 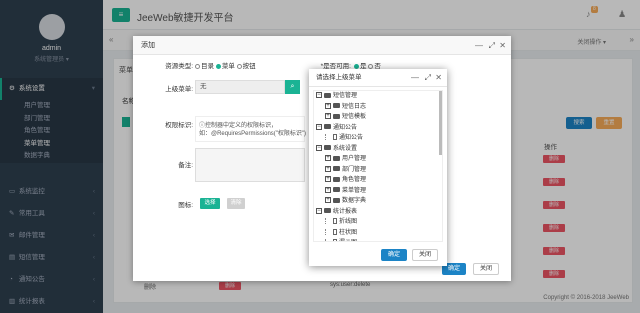 What do you see at coordinates (354, 159) in the screenshot?
I see `tree-node-label: 用户管理` at bounding box center [354, 159].